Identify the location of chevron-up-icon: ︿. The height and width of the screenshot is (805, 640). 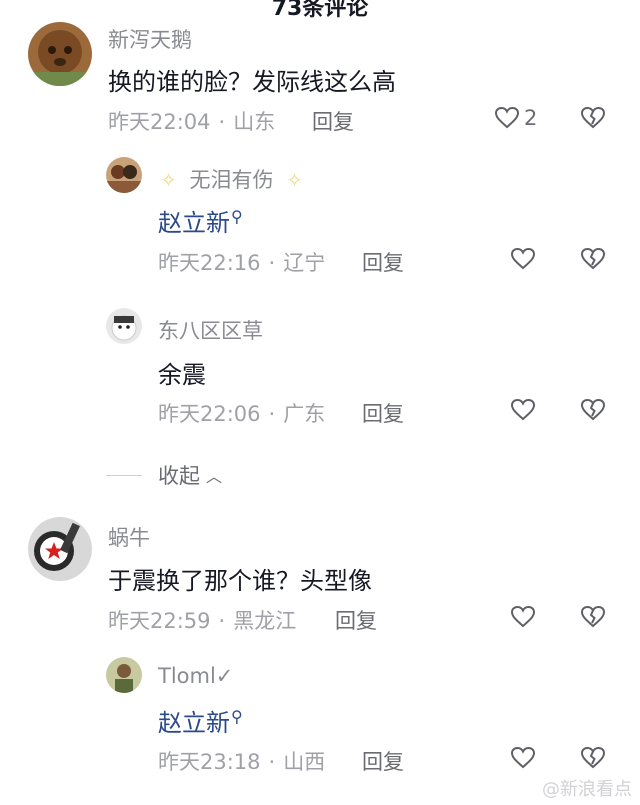
(214, 476).